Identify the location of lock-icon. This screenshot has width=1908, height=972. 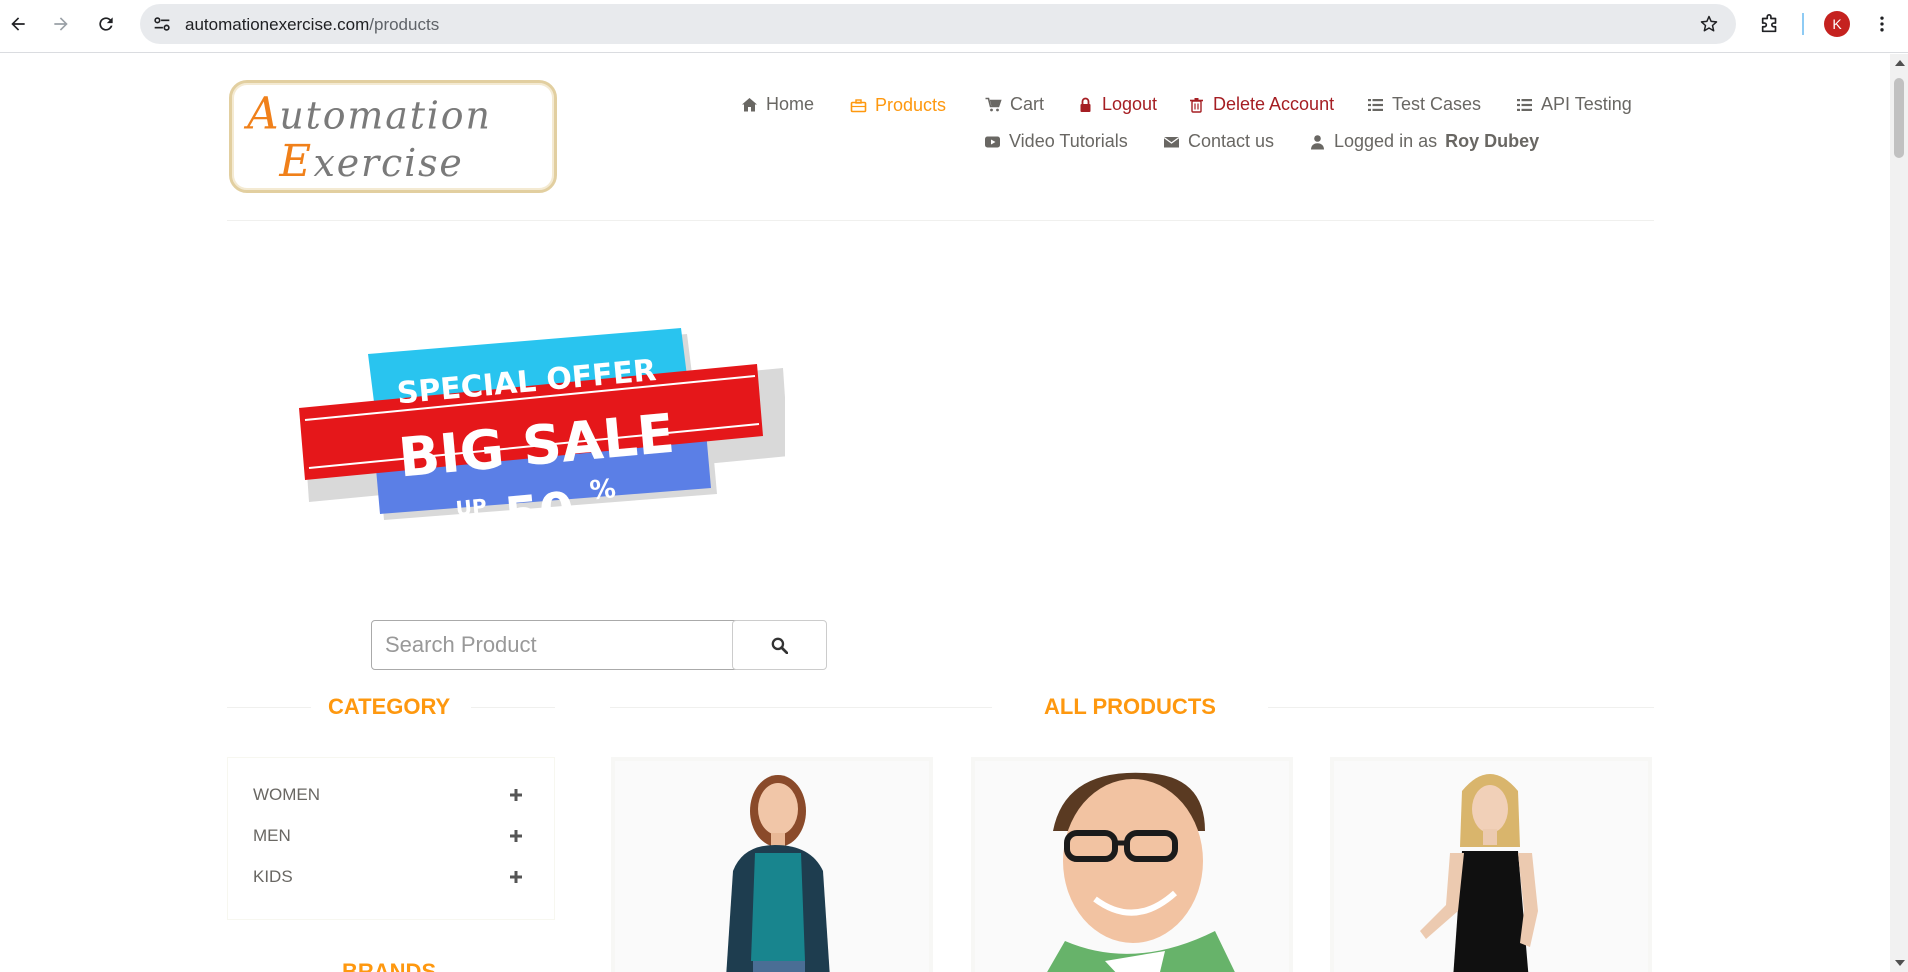
(1085, 105).